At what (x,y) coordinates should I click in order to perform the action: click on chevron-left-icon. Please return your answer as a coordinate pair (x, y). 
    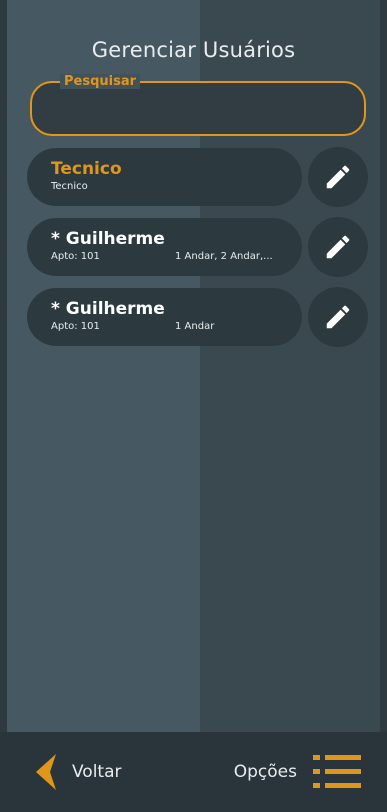
    Looking at the image, I should click on (46, 772).